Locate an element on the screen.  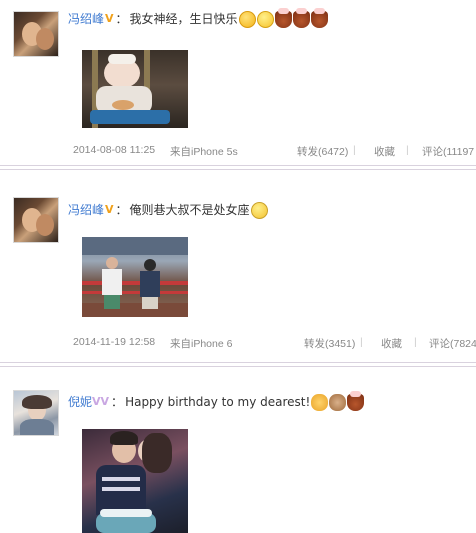
grin-emoticon-icon is located at coordinates (265, 19).